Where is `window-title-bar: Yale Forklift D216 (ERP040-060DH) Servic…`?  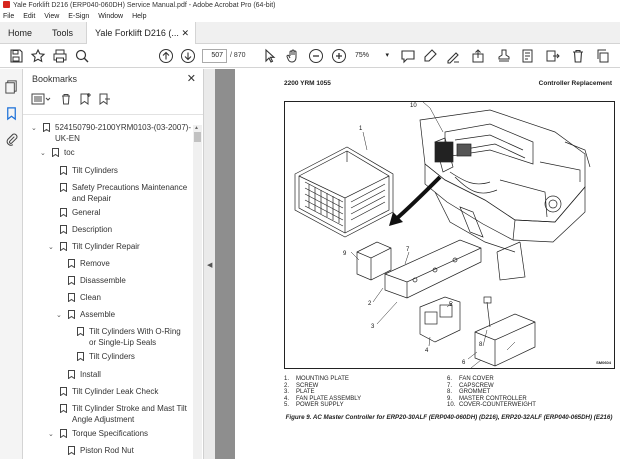
window-title-bar: Yale Forklift D216 (ERP040-060DH) Servic… is located at coordinates (310, 5).